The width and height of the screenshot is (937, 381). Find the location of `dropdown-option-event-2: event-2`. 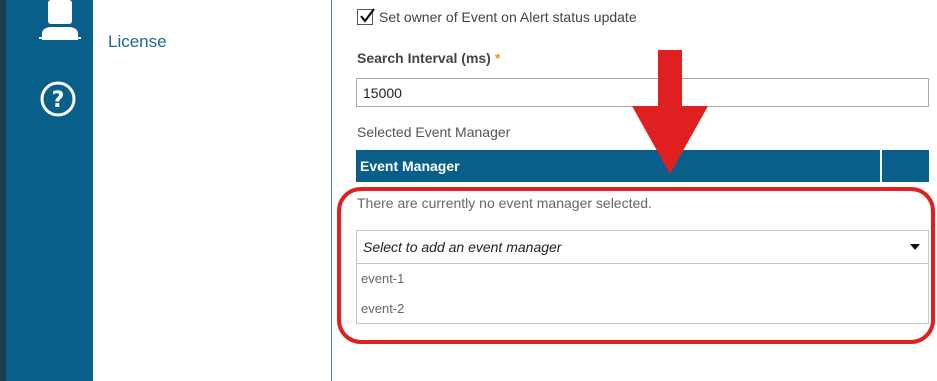

dropdown-option-event-2: event-2 is located at coordinates (642, 309).